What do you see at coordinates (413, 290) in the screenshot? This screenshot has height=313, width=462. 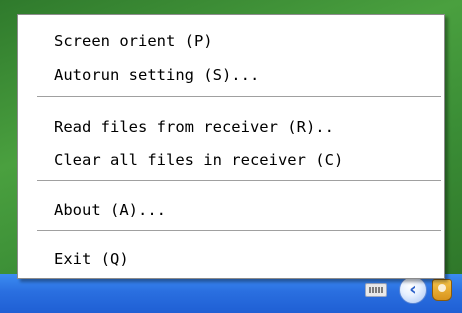 I see `chevron-left-icon: ‹` at bounding box center [413, 290].